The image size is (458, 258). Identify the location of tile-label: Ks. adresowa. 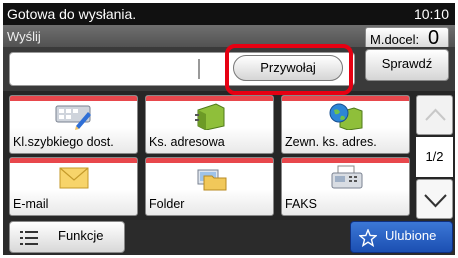
(187, 142).